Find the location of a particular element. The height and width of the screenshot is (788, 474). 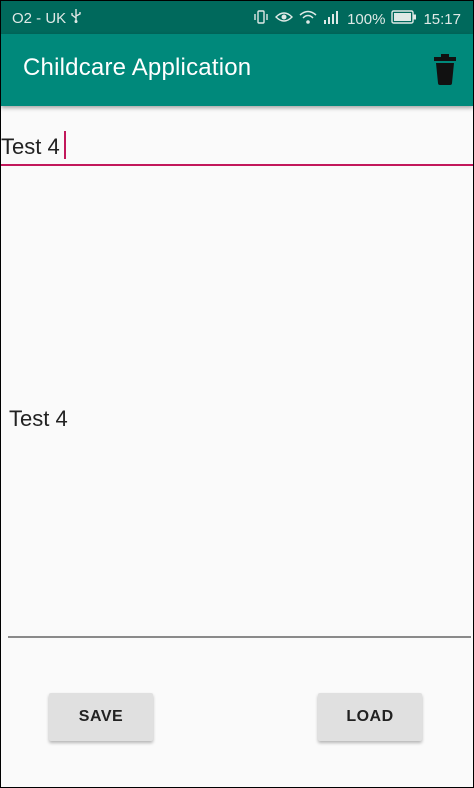

delete-button is located at coordinates (445, 70).